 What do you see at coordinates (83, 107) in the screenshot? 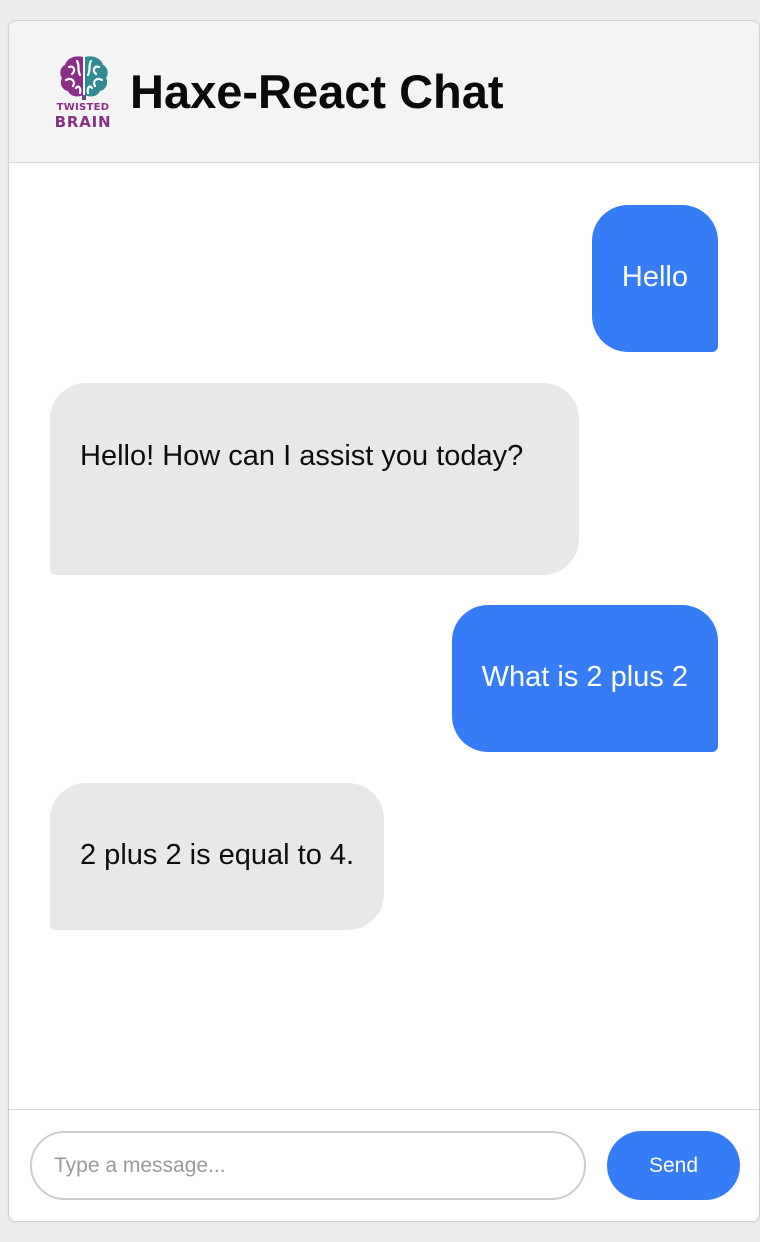
I see `logo-wordmark-top: TWISTED` at bounding box center [83, 107].